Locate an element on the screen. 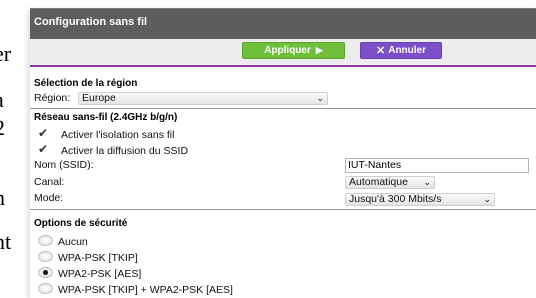  ssid-label: Nom (SSID): is located at coordinates (64, 165).